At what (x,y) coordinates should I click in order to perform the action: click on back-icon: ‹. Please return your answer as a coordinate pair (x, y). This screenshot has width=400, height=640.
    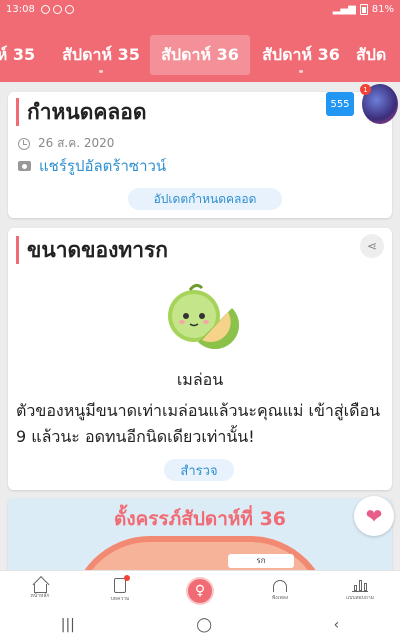
    Looking at the image, I should click on (337, 625).